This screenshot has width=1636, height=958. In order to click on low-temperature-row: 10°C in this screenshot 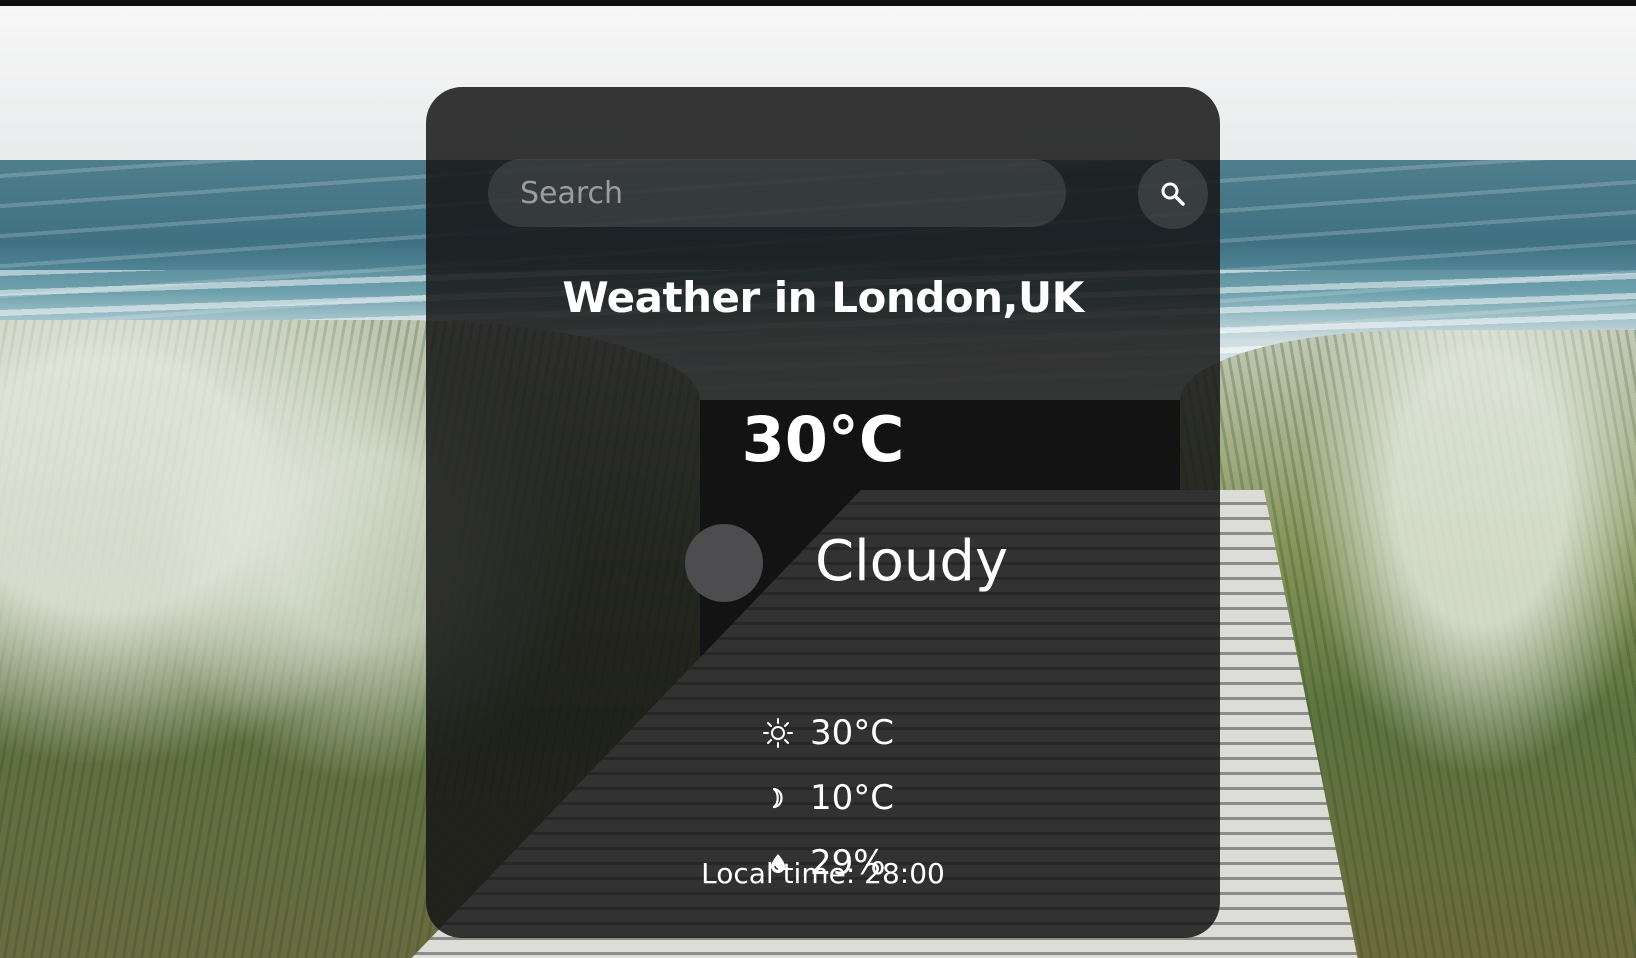, I will do `click(892, 798)`.